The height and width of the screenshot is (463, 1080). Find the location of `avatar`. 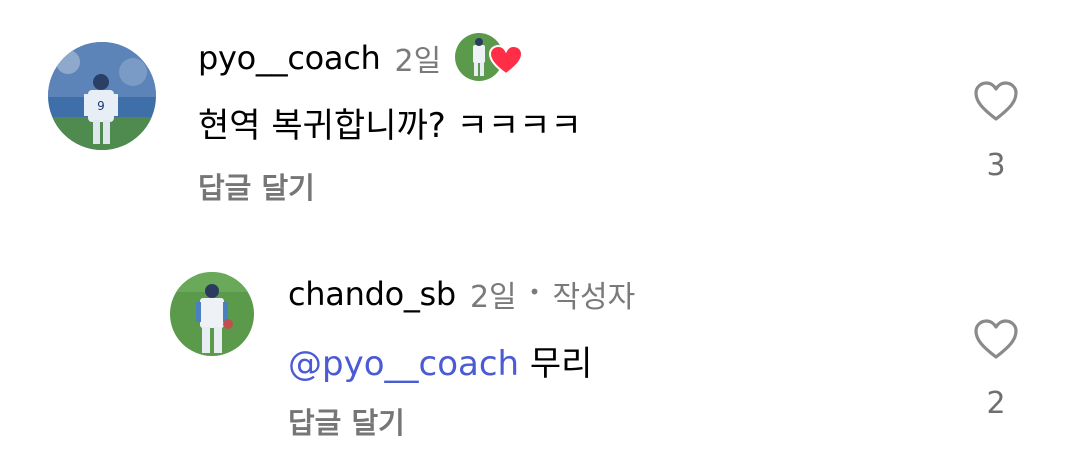

avatar is located at coordinates (212, 314).